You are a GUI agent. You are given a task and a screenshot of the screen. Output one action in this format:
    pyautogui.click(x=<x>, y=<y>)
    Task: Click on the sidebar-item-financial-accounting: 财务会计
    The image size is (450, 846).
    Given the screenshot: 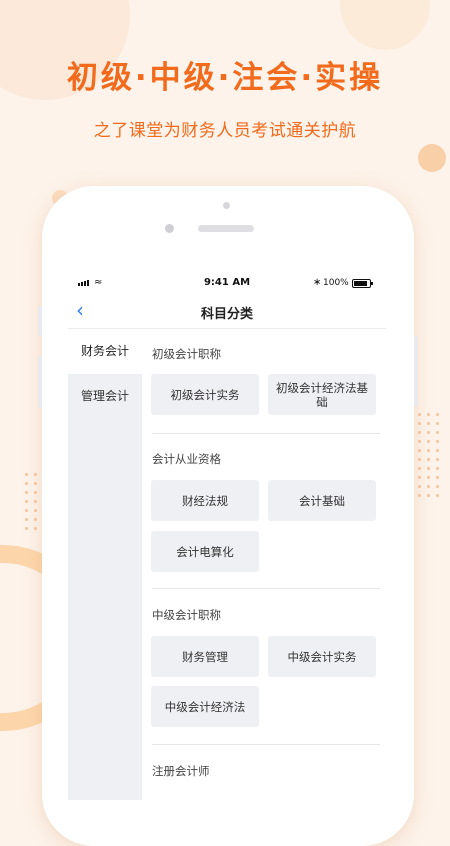 What is the action you would take?
    pyautogui.click(x=105, y=351)
    